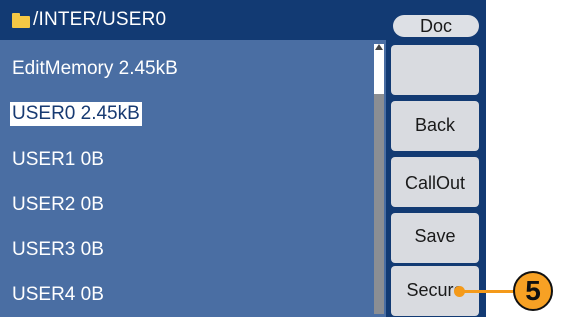 This screenshot has height=317, width=561. What do you see at coordinates (21, 20) in the screenshot?
I see `folder-icon` at bounding box center [21, 20].